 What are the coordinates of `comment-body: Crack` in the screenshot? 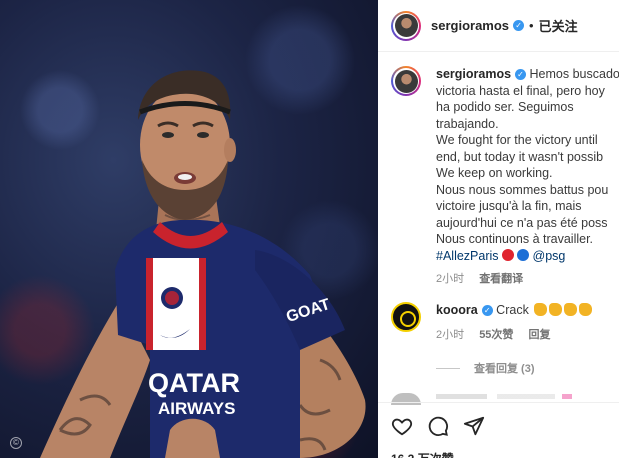 It's located at (512, 310).